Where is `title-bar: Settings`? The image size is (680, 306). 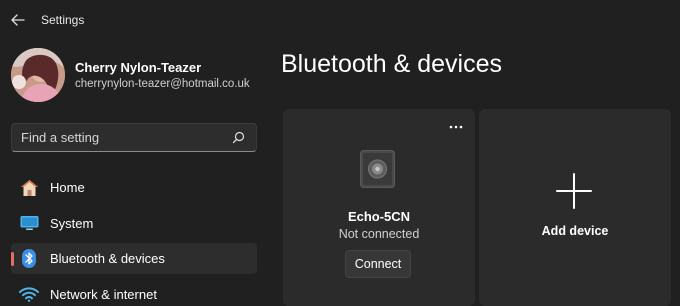
title-bar: Settings is located at coordinates (340, 20).